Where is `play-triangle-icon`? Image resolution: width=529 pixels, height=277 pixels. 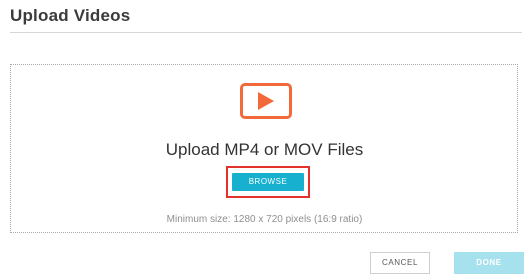 play-triangle-icon is located at coordinates (266, 101).